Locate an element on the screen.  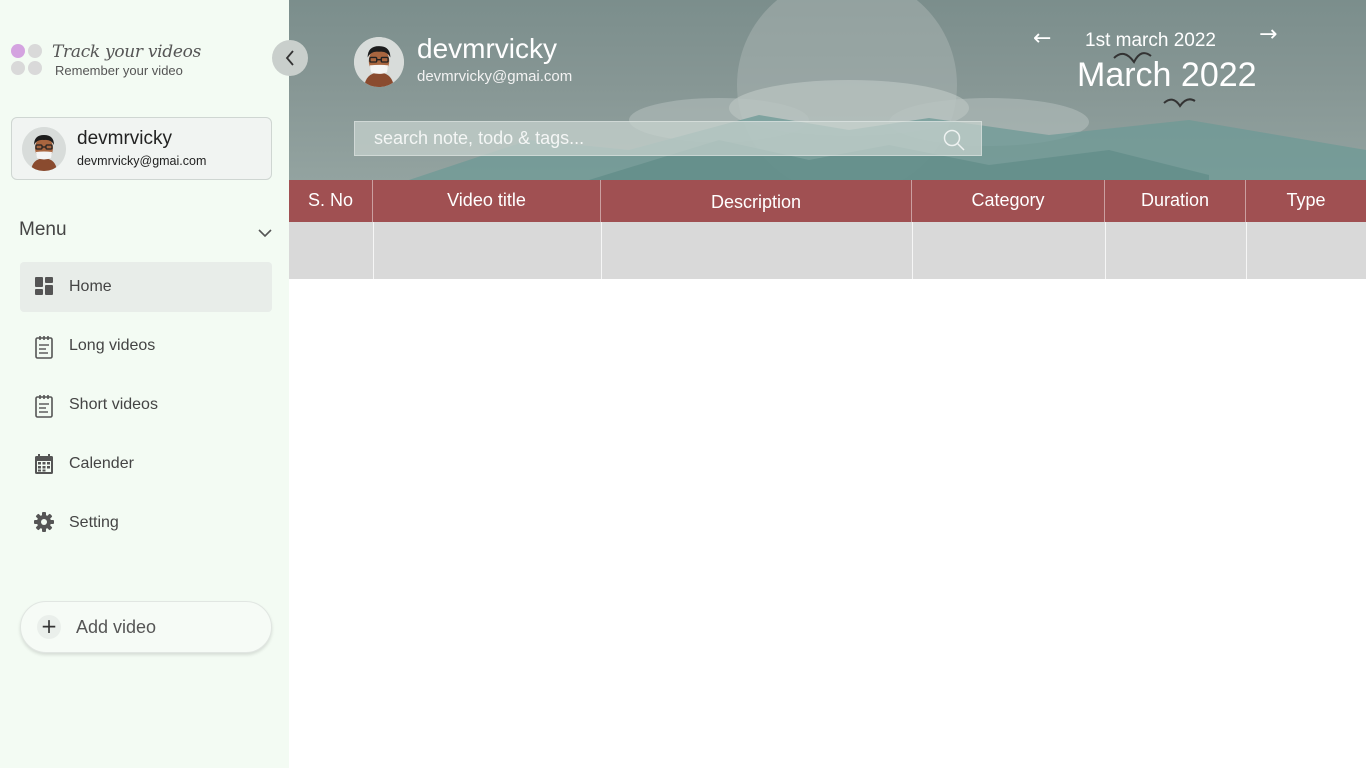
column-header-category: Category is located at coordinates (1008, 201).